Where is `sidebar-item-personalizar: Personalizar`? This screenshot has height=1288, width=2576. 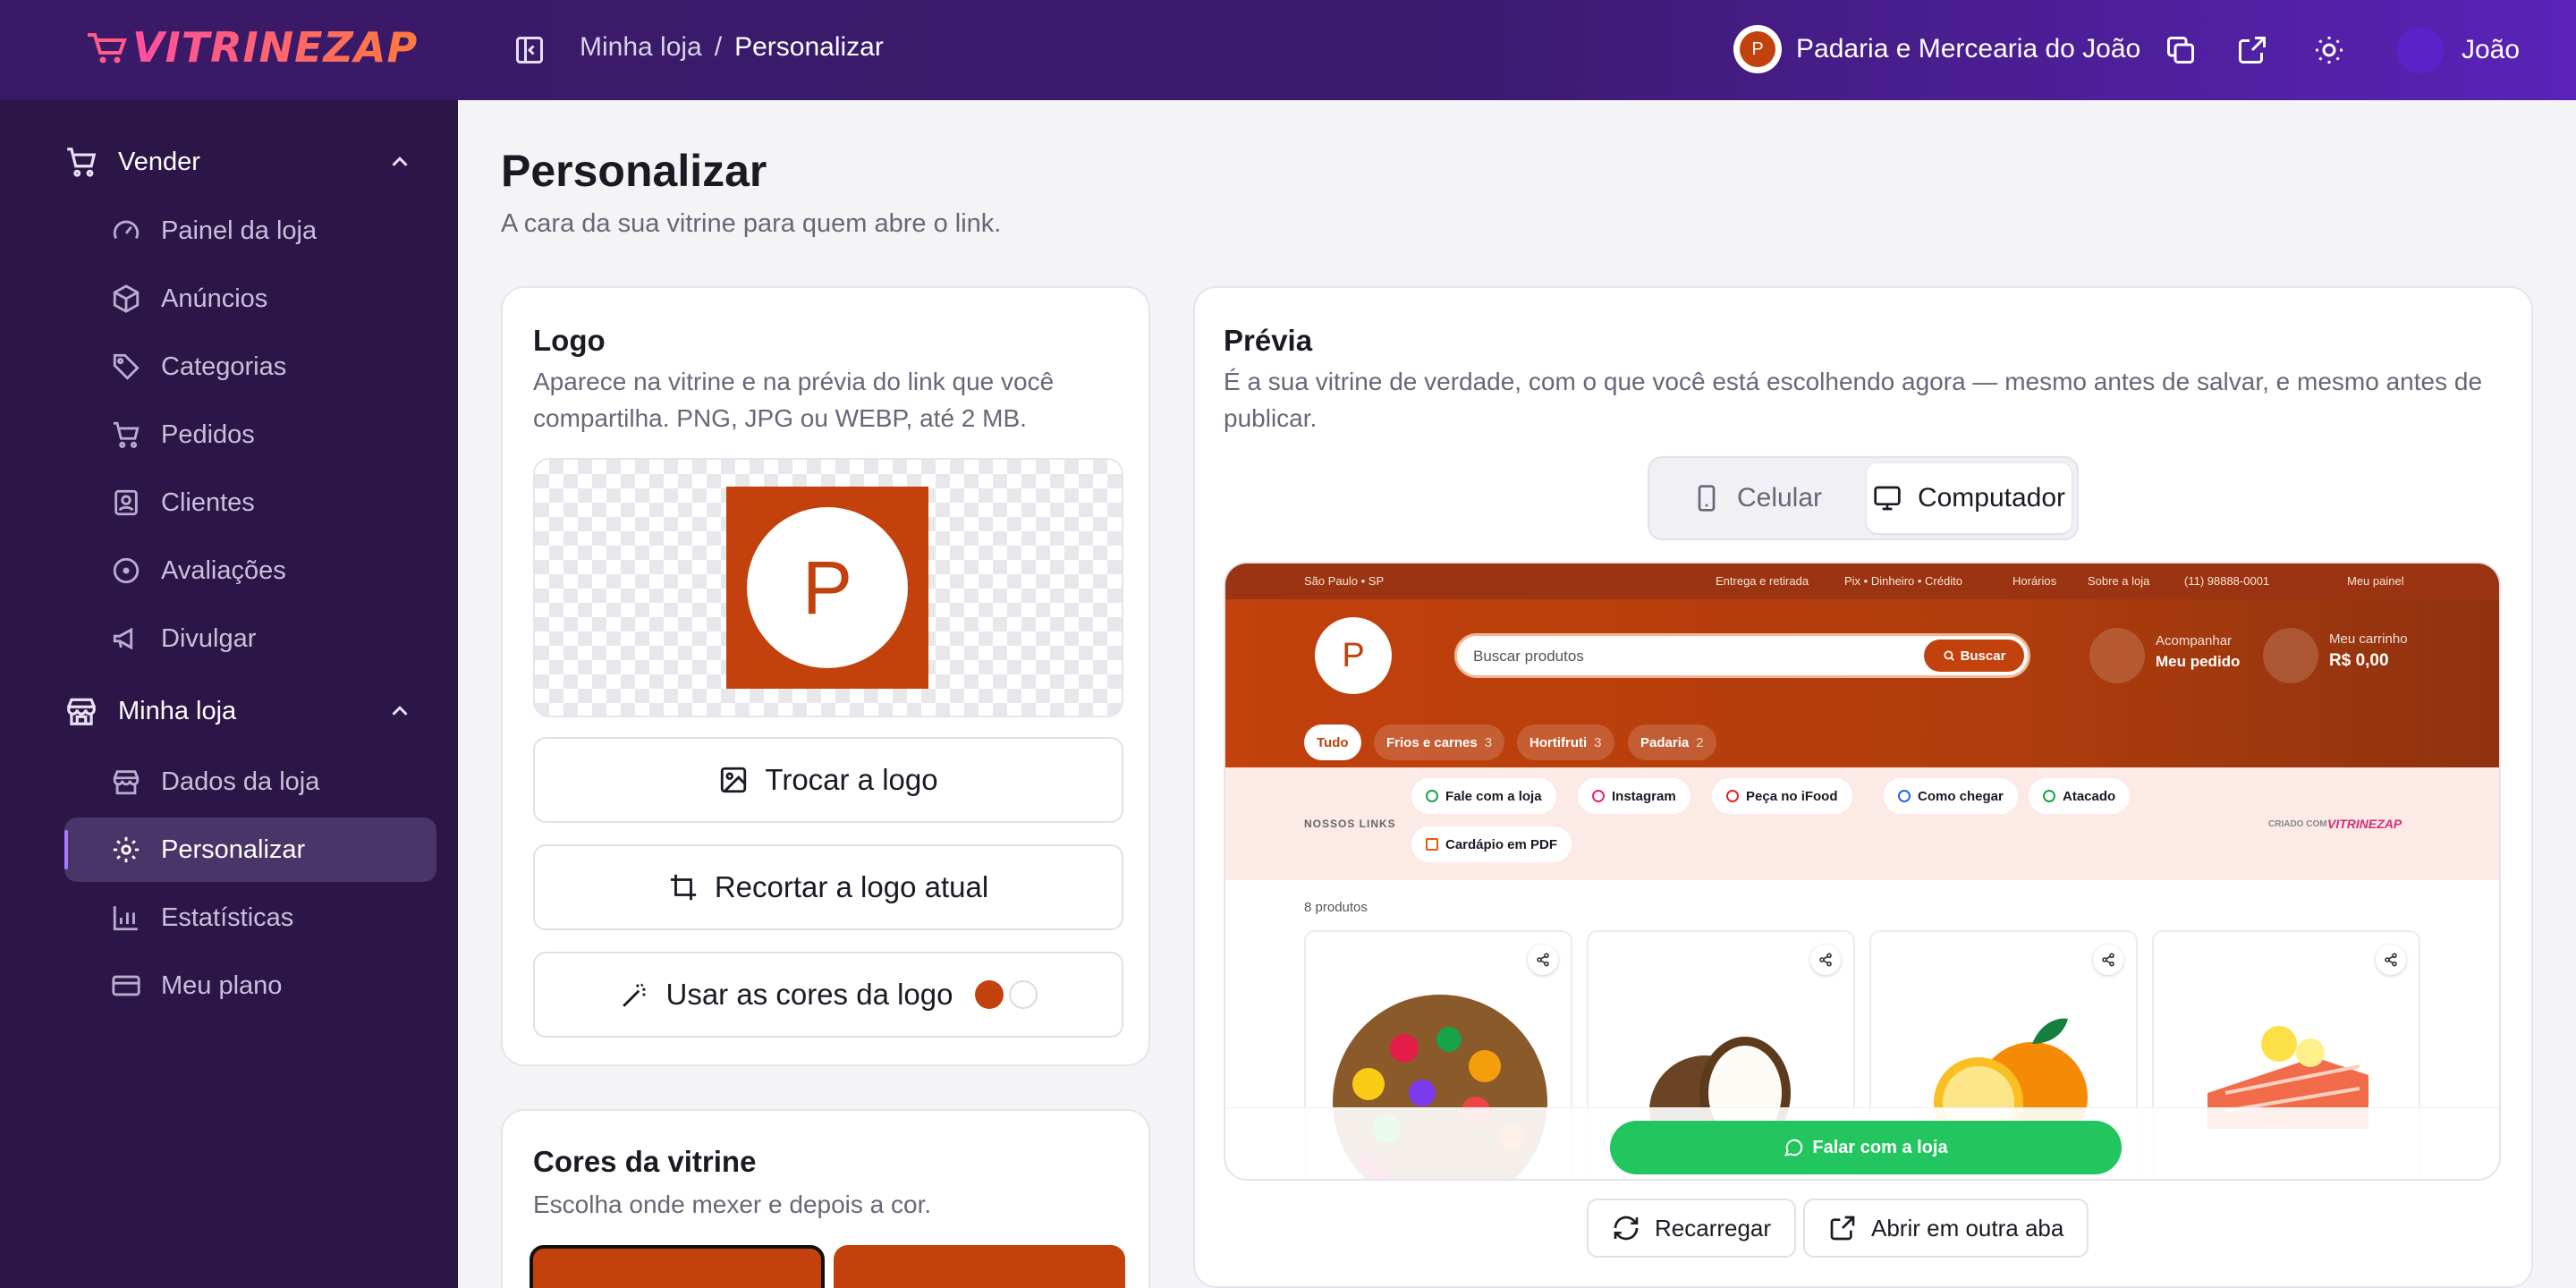 sidebar-item-personalizar: Personalizar is located at coordinates (250, 850).